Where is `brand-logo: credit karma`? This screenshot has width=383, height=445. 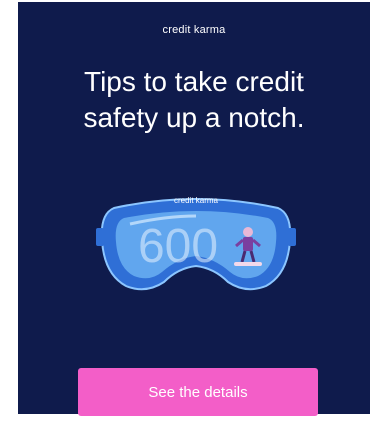 brand-logo: credit karma is located at coordinates (194, 30).